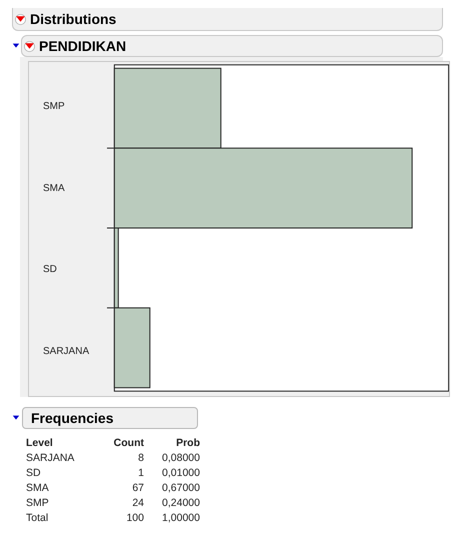 The width and height of the screenshot is (455, 541). I want to click on table-cell-text: 1, so click(140, 473).